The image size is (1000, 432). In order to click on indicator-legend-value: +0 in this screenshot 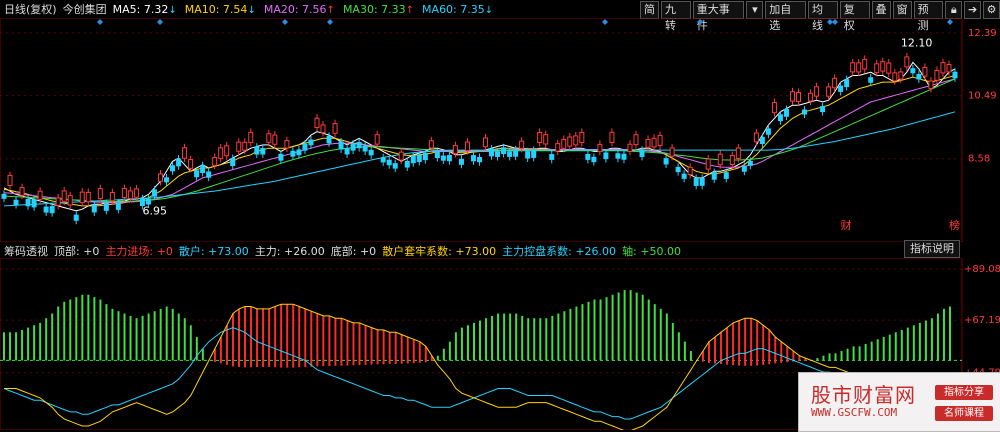, I will do `click(163, 251)`.